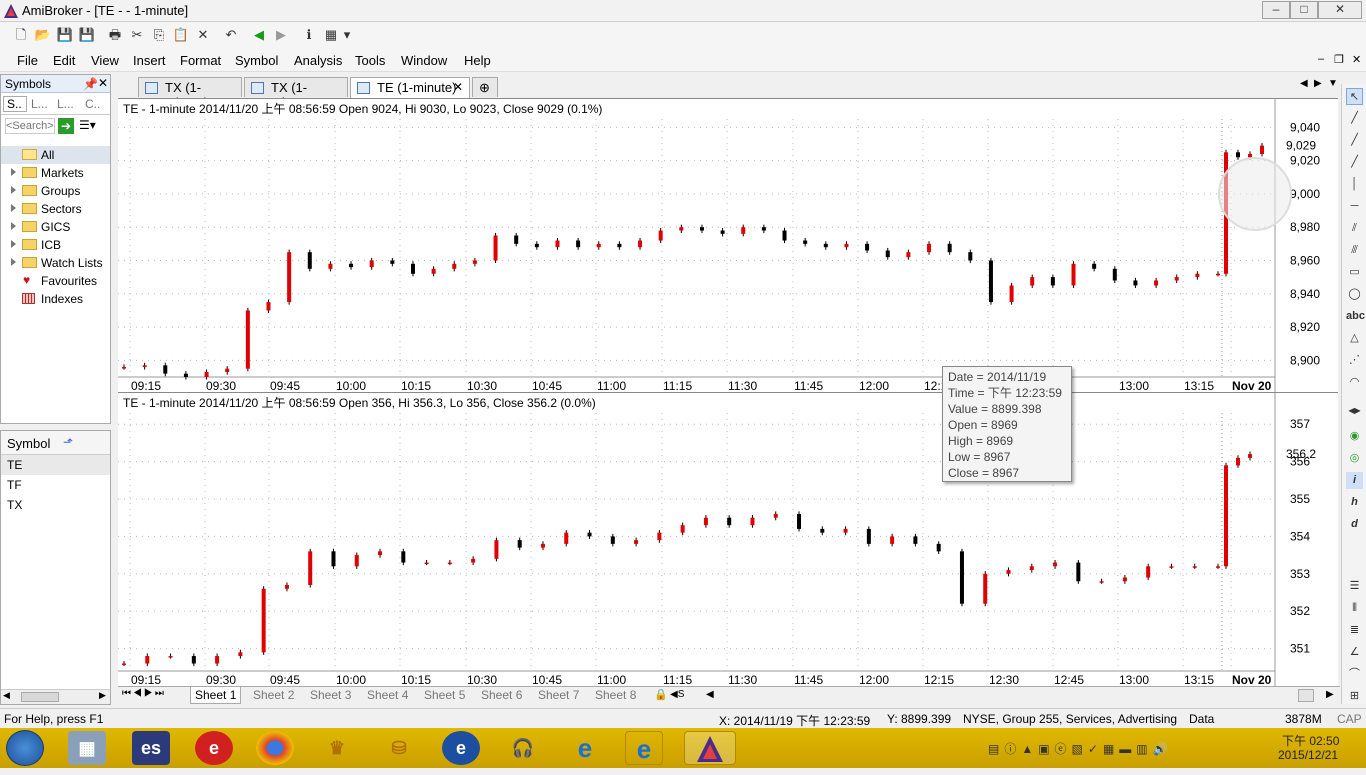 The width and height of the screenshot is (1366, 775). Describe the element at coordinates (337, 748) in the screenshot. I see `crown-icon: ♛` at that location.